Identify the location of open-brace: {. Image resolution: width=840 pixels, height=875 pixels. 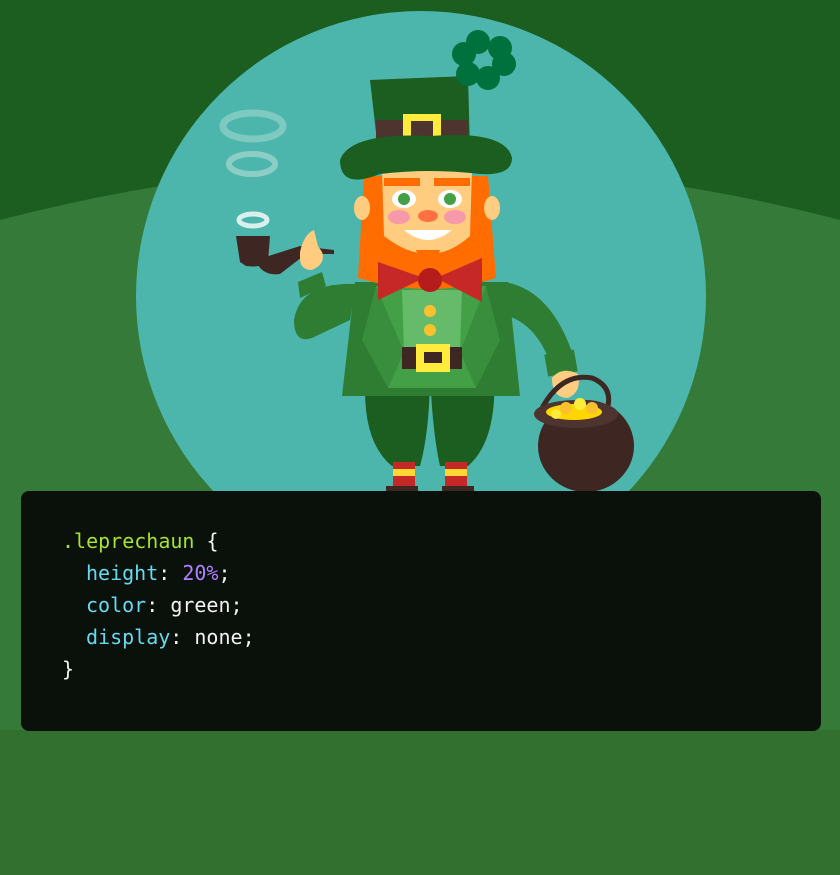
(206, 541).